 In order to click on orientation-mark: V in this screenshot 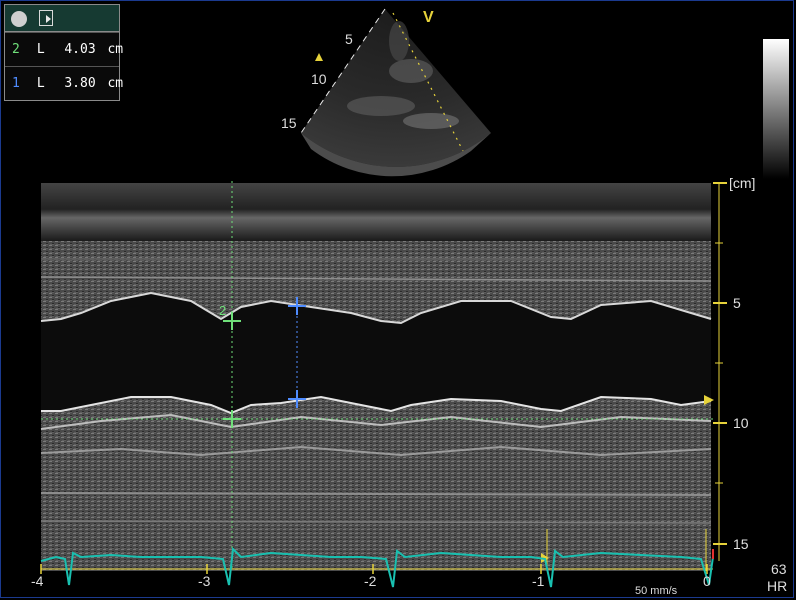, I will do `click(428, 17)`.